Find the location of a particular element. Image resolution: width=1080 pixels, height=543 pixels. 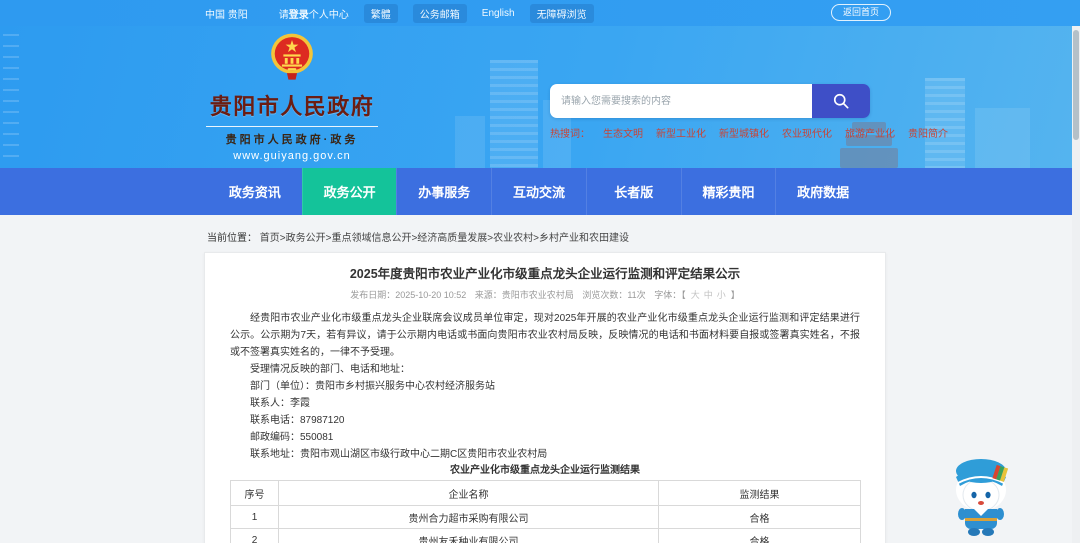

nav-tab-zhengwu-gongkai: 政务公开 is located at coordinates (349, 191).